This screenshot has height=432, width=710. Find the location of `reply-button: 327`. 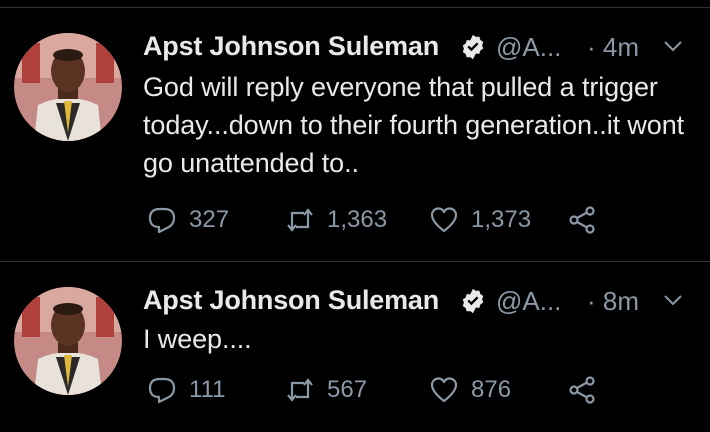

reply-button: 327 is located at coordinates (188, 220).